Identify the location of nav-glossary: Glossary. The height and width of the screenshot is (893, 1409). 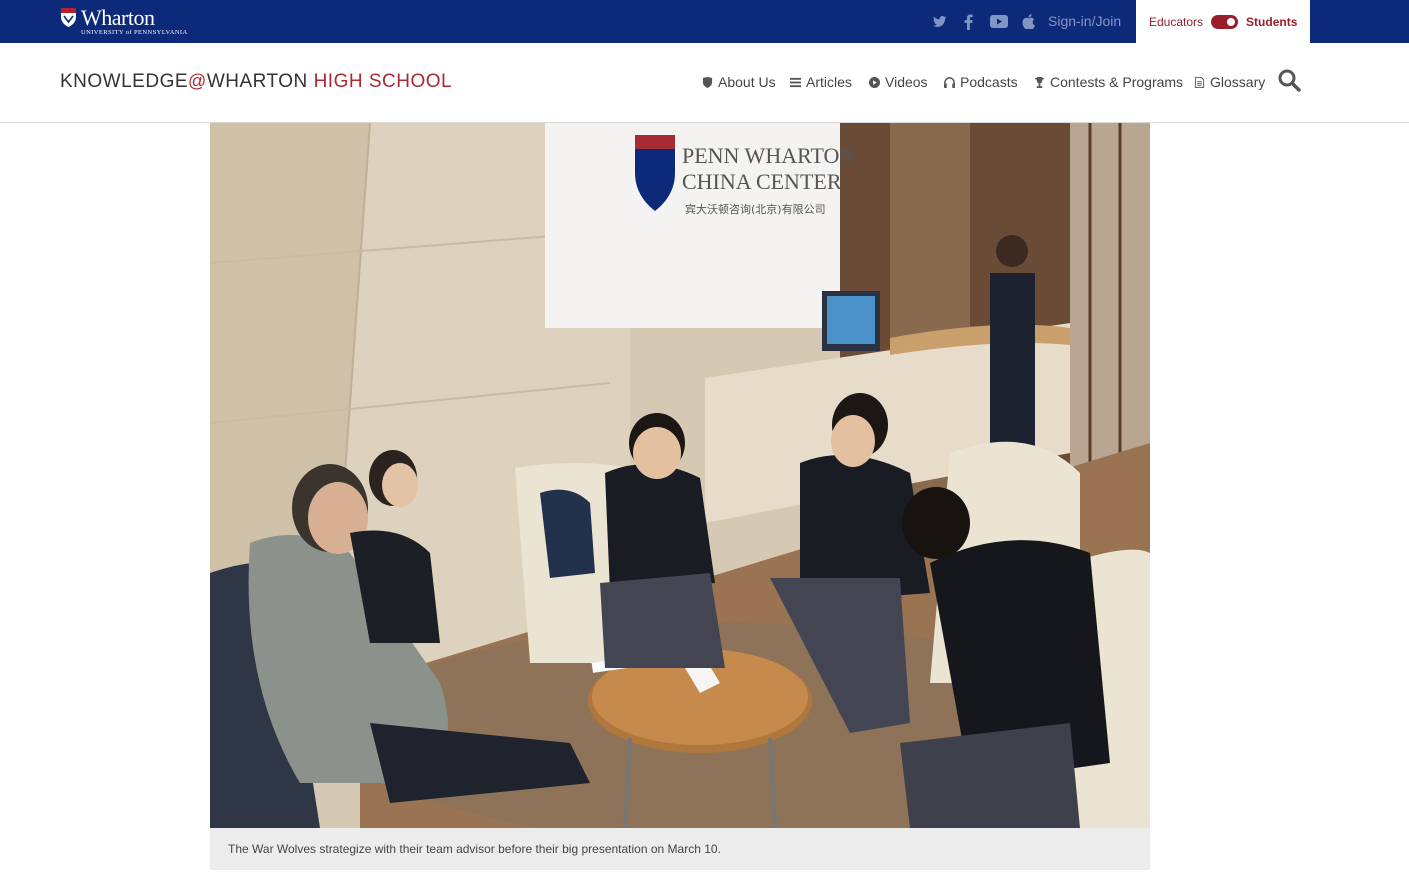
(1229, 82).